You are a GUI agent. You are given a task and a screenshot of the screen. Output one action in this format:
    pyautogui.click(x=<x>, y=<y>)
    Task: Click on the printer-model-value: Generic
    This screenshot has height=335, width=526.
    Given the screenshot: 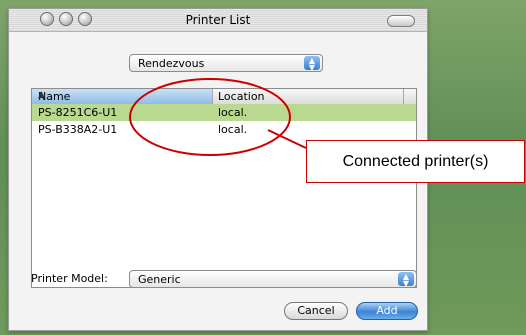 What is the action you would take?
    pyautogui.click(x=159, y=279)
    